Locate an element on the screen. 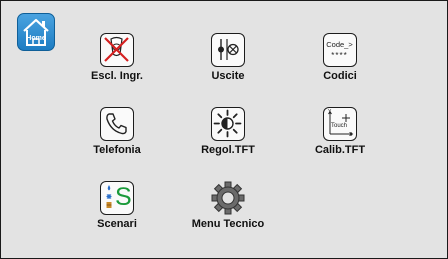 The image size is (448, 259). home-label: Home is located at coordinates (36, 38).